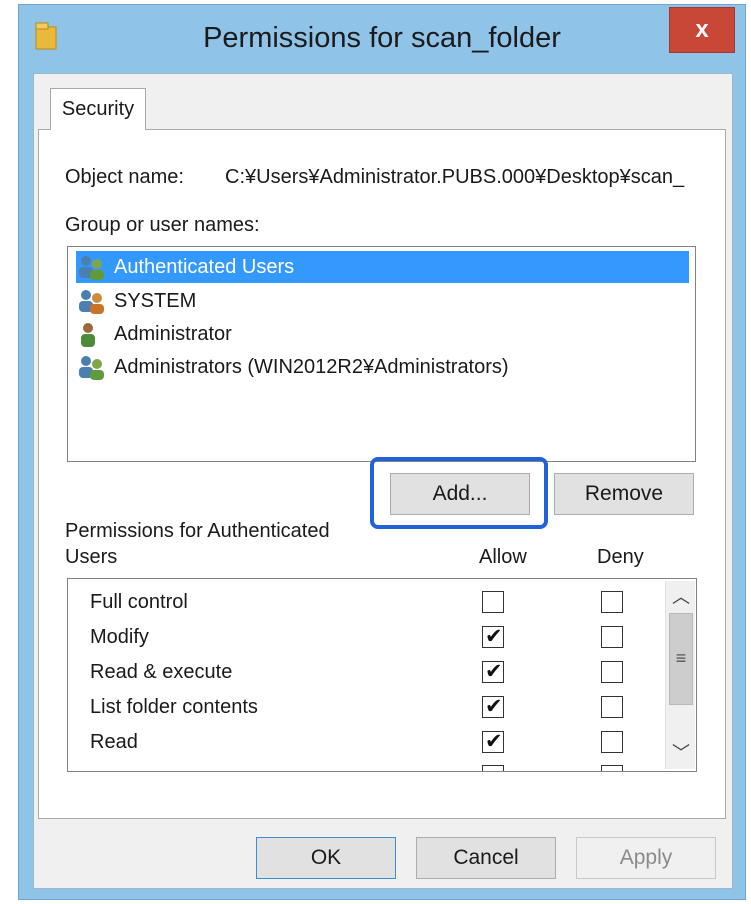 The image size is (751, 904). What do you see at coordinates (161, 672) in the screenshot?
I see `table-row: Read & execute` at bounding box center [161, 672].